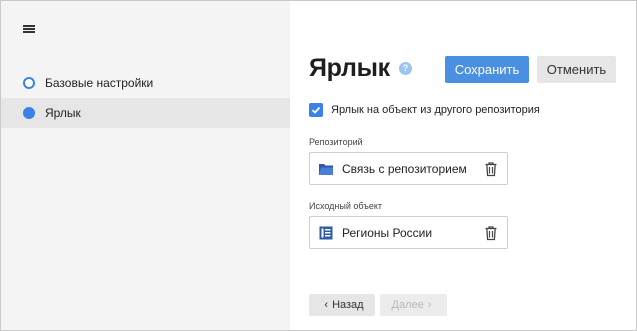 This screenshot has height=331, width=637. What do you see at coordinates (404, 168) in the screenshot?
I see `repository-value: Связь с репозиторием` at bounding box center [404, 168].